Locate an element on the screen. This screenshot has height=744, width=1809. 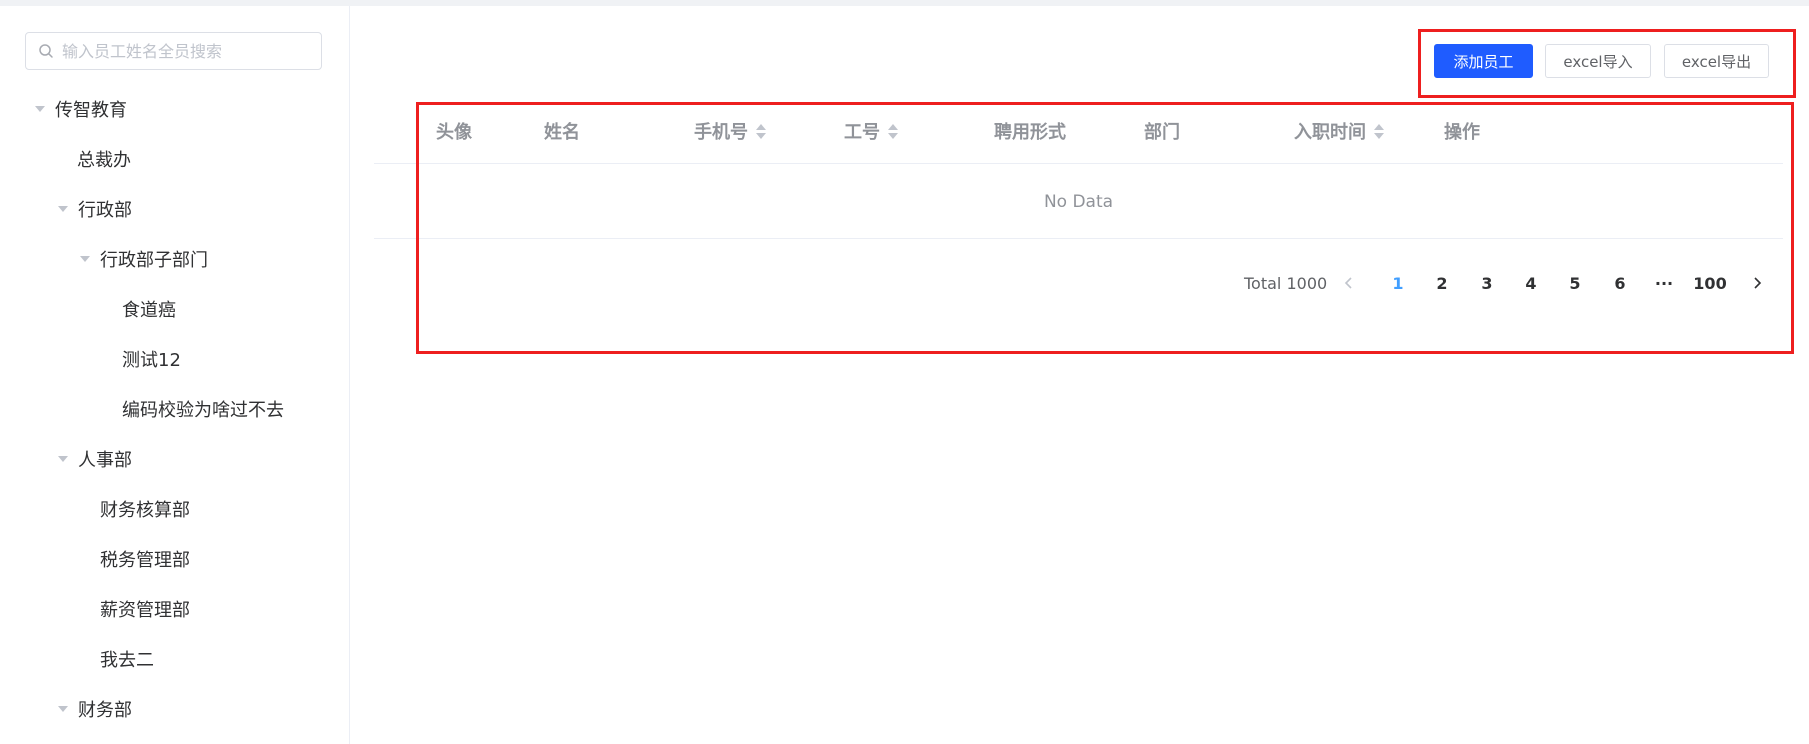
tree-node-label: 编码校验为啥过不去 is located at coordinates (203, 410).